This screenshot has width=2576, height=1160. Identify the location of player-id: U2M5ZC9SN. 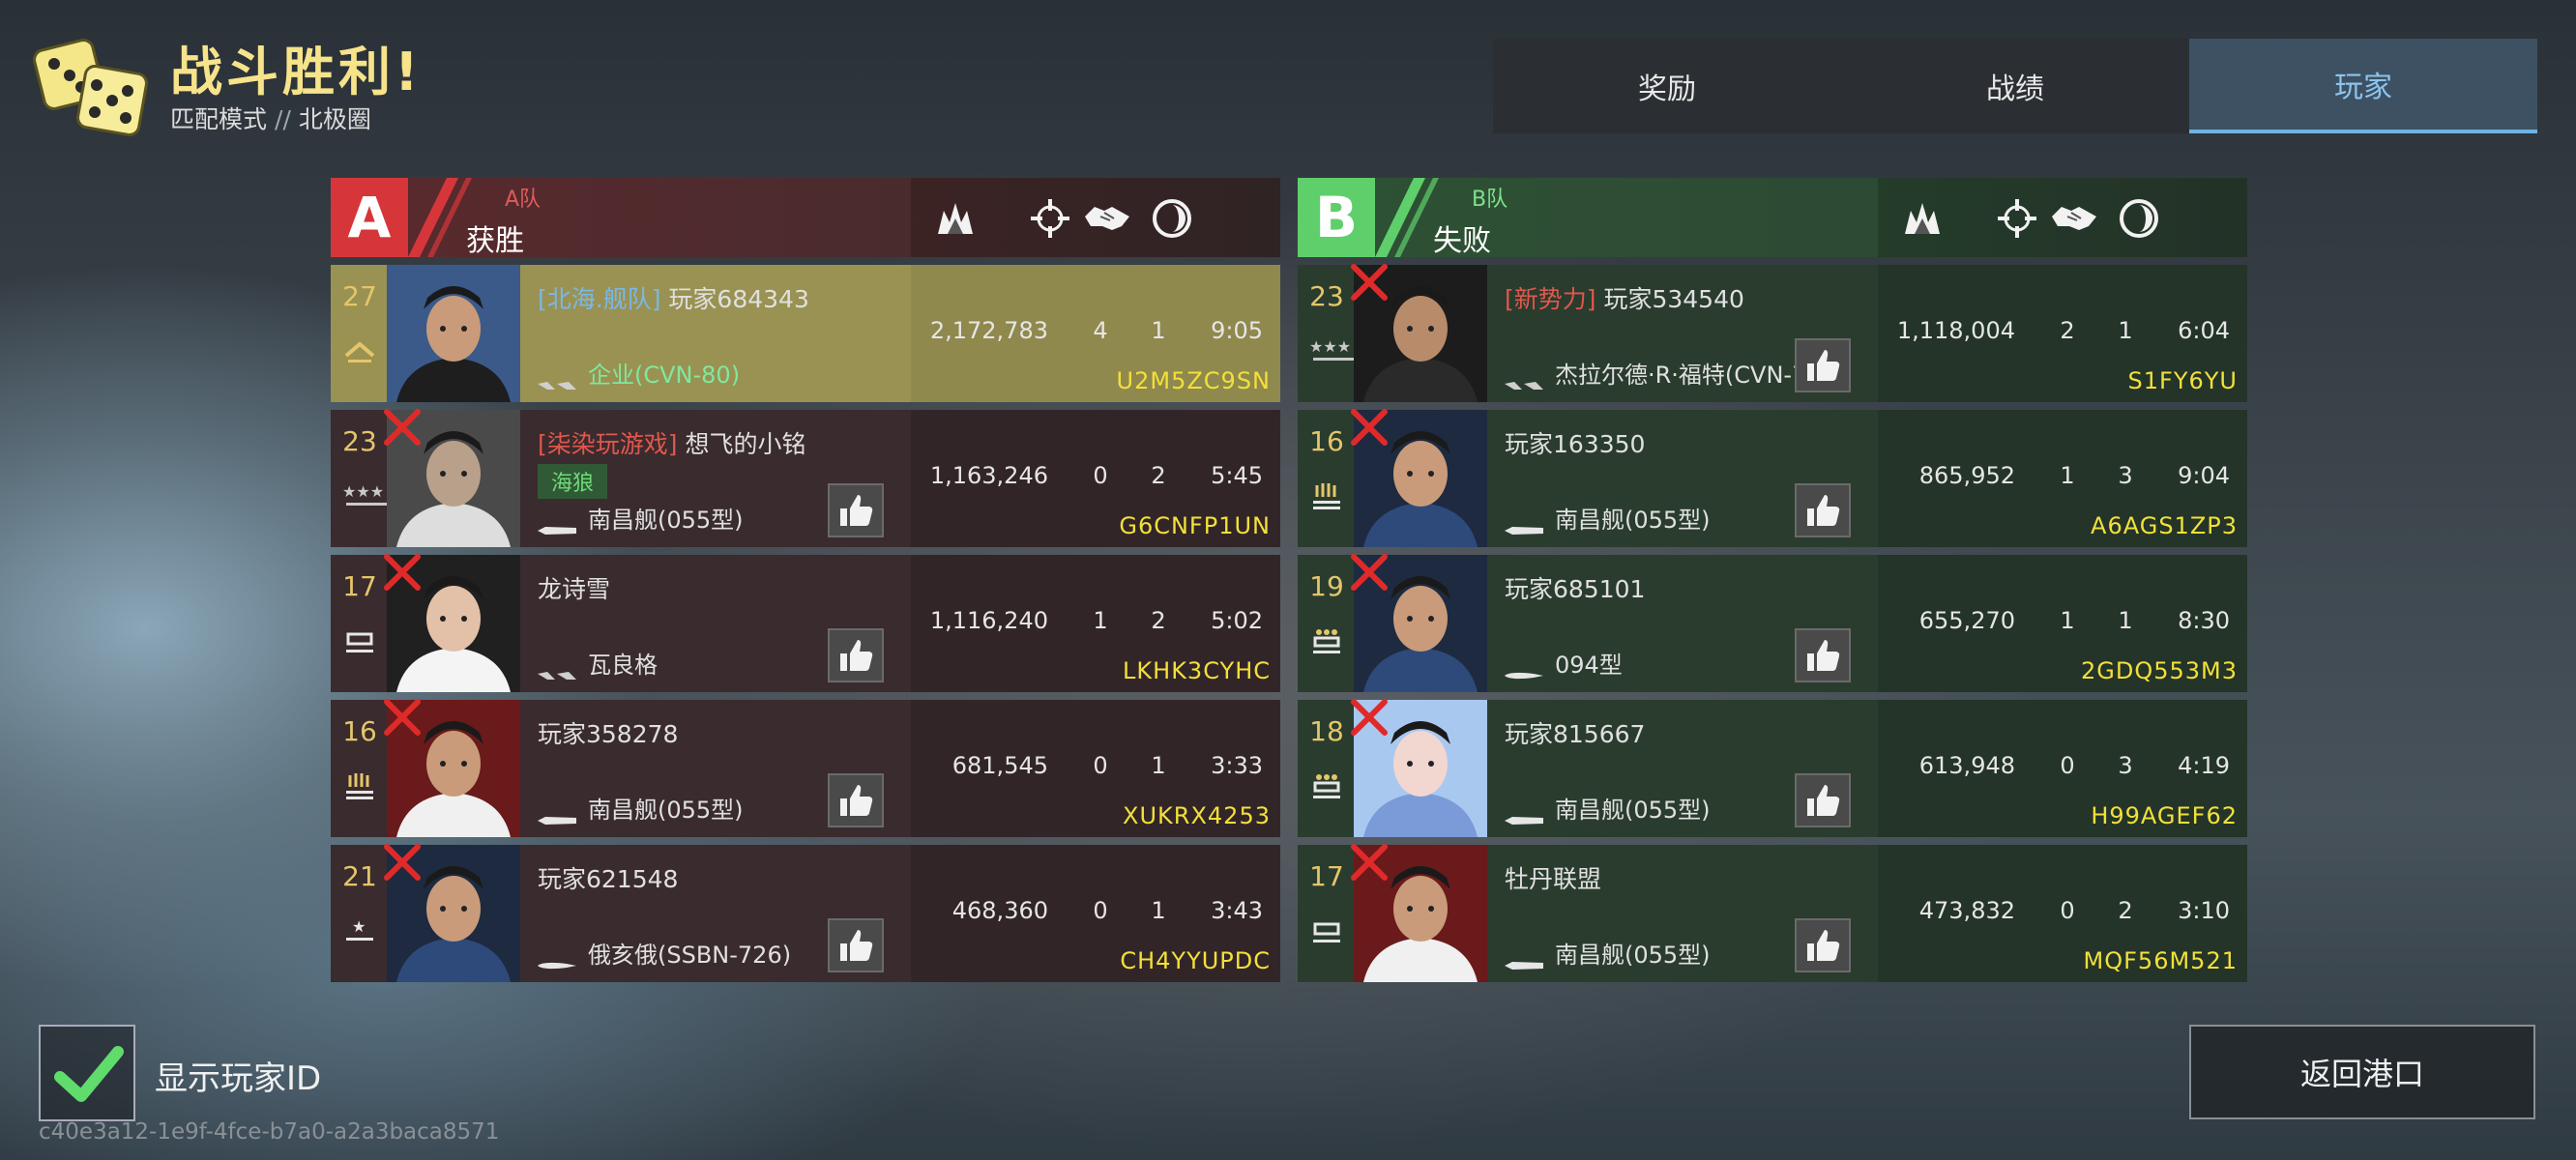
(1193, 381).